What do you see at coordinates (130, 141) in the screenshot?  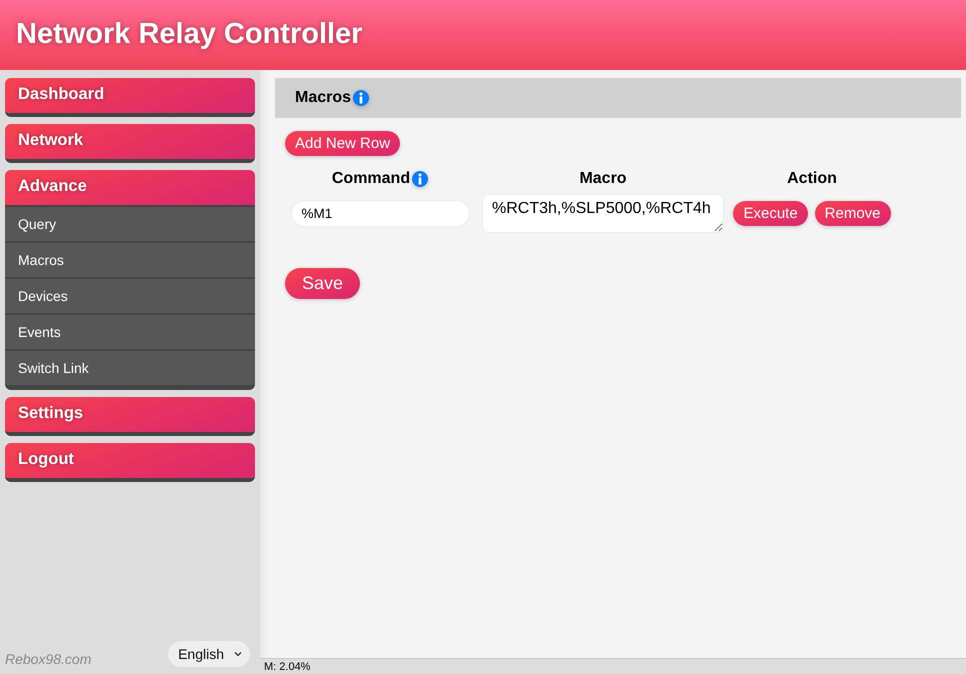 I see `menu-item: Network` at bounding box center [130, 141].